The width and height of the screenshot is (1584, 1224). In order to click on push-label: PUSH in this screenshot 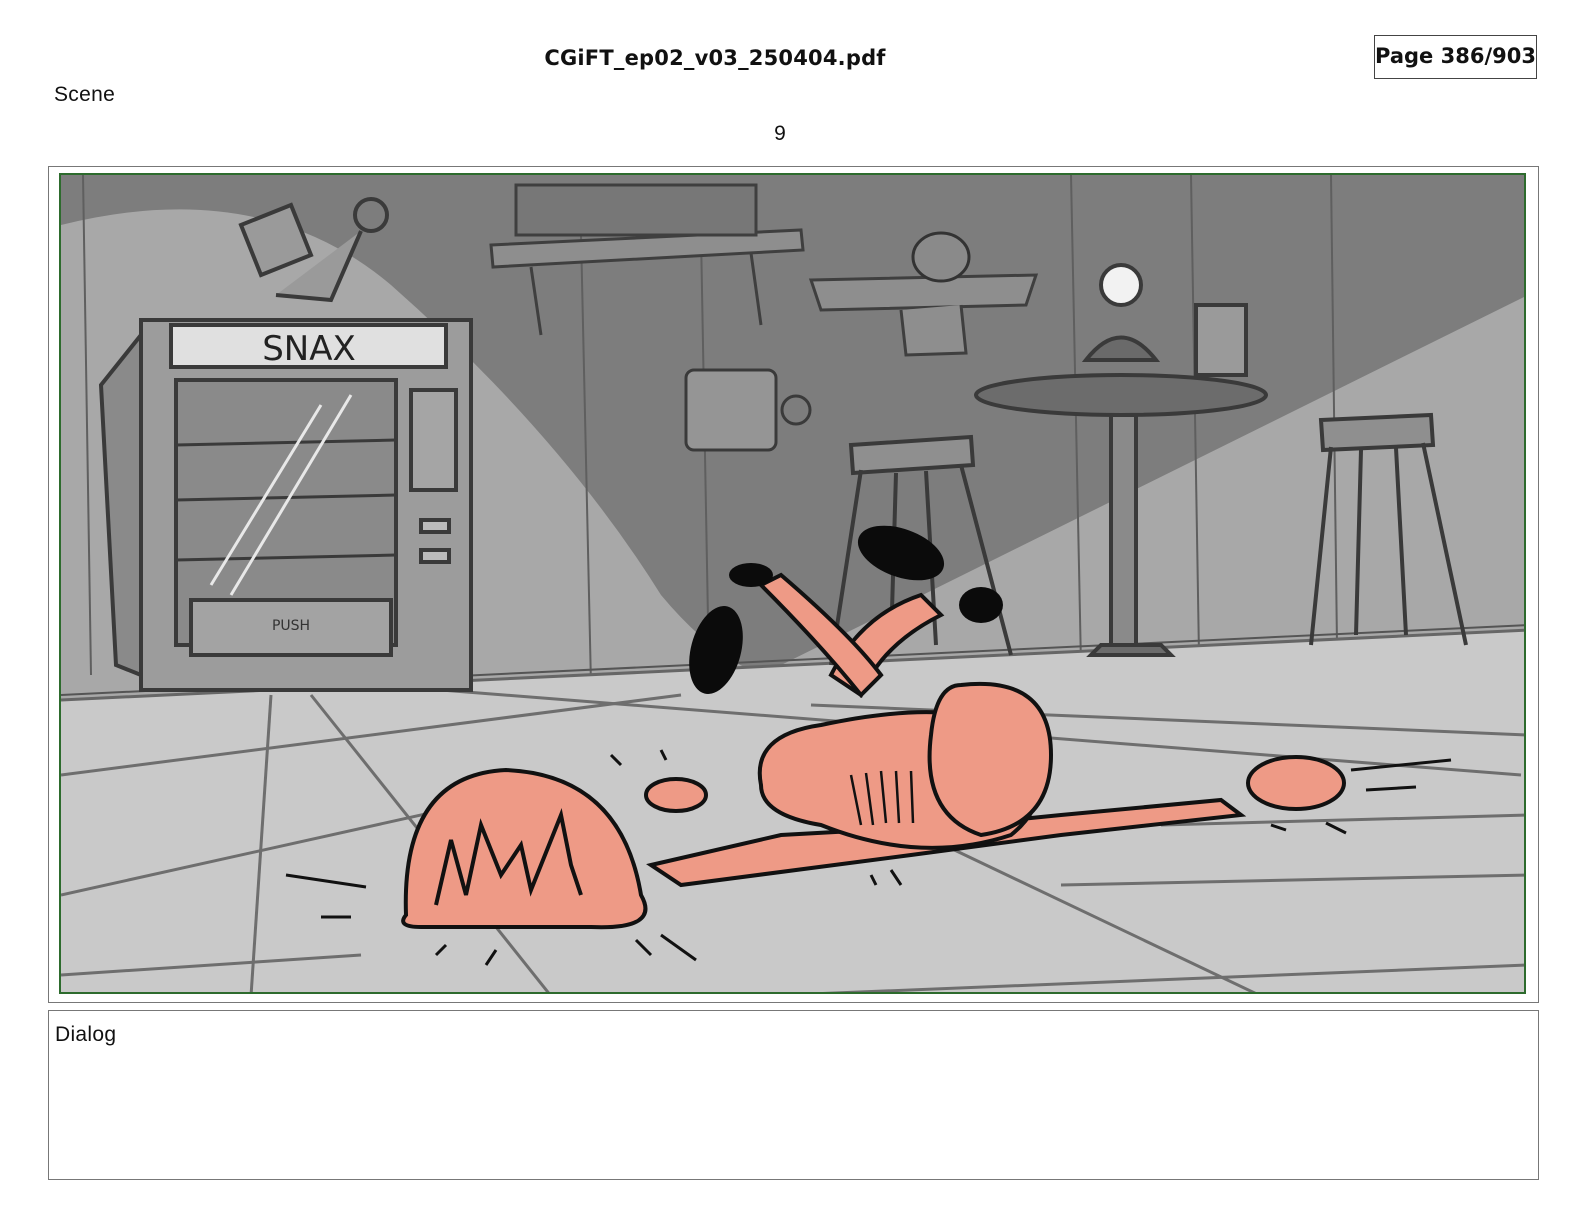, I will do `click(291, 626)`.